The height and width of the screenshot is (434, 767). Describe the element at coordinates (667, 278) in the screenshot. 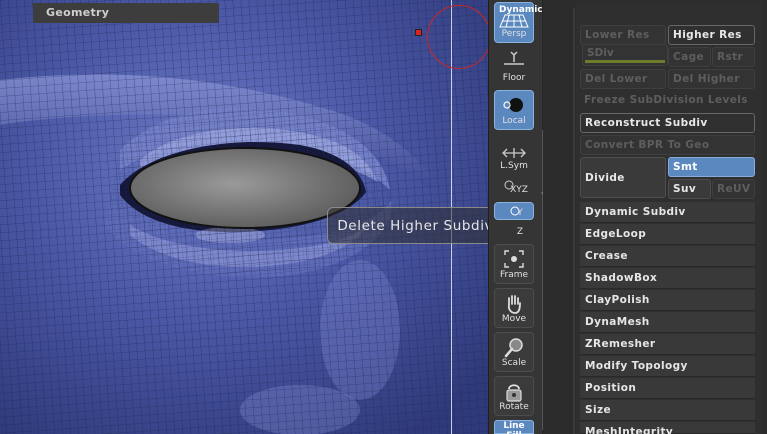

I see `section-shadowbox: ShadowBox` at that location.